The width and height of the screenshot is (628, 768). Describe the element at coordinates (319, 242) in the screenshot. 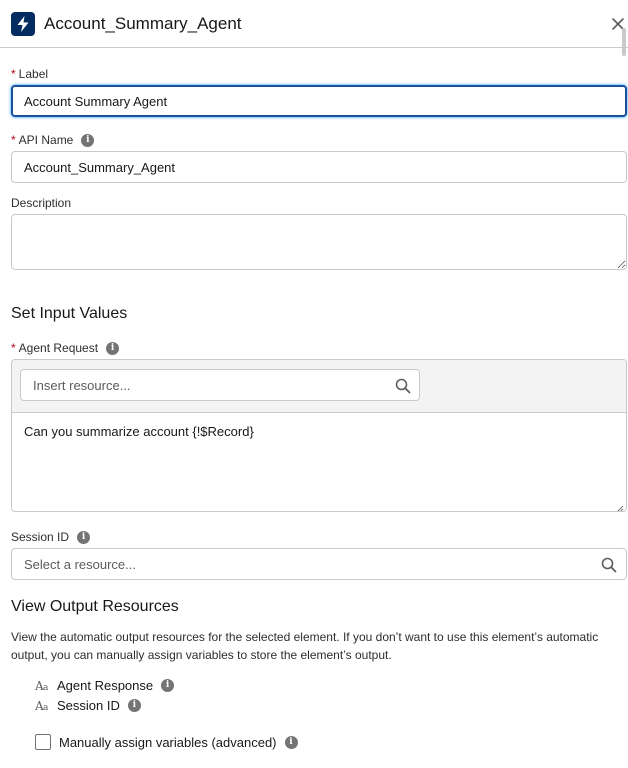

I see `description-textarea` at that location.